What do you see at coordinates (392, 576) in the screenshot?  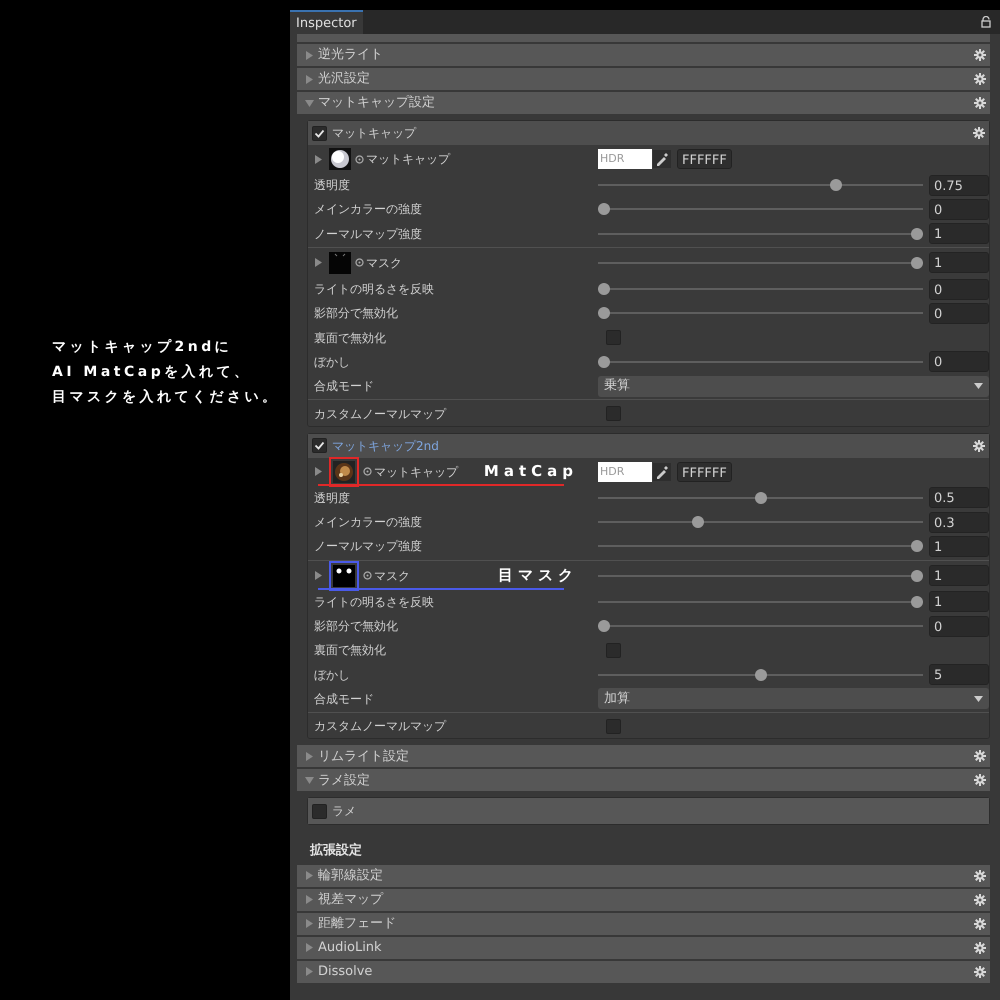 I see `field-label: マスク` at bounding box center [392, 576].